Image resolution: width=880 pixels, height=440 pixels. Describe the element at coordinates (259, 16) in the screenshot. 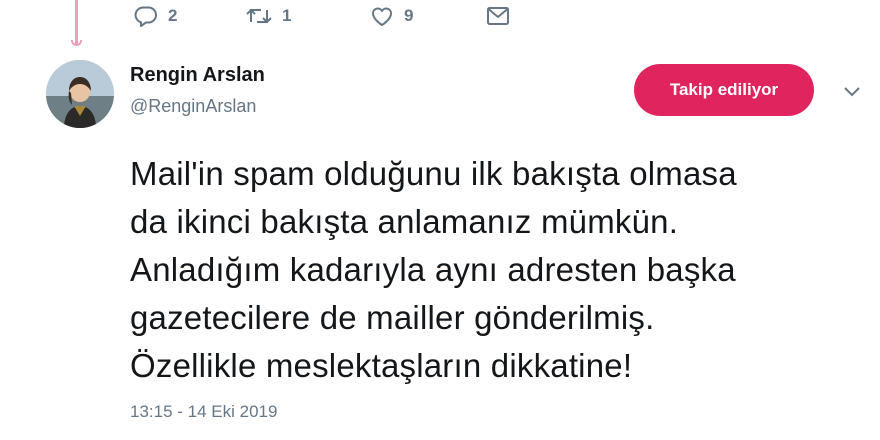

I see `retweet-icon` at that location.